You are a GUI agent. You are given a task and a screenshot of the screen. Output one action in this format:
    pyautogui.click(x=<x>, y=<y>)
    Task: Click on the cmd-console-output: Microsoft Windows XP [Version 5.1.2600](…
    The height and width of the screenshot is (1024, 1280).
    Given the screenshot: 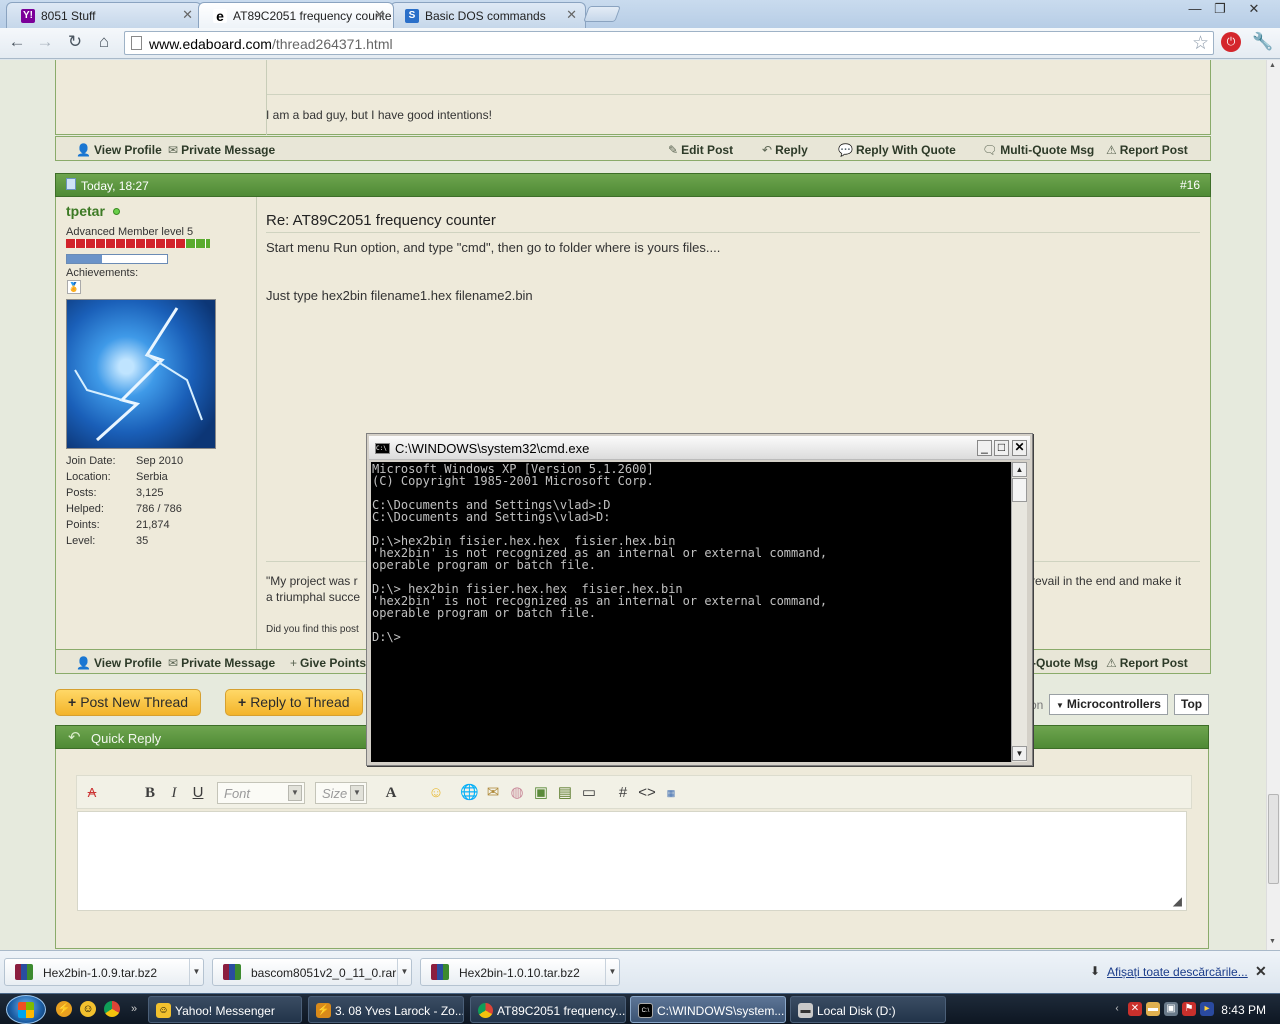 What is the action you would take?
    pyautogui.click(x=691, y=612)
    